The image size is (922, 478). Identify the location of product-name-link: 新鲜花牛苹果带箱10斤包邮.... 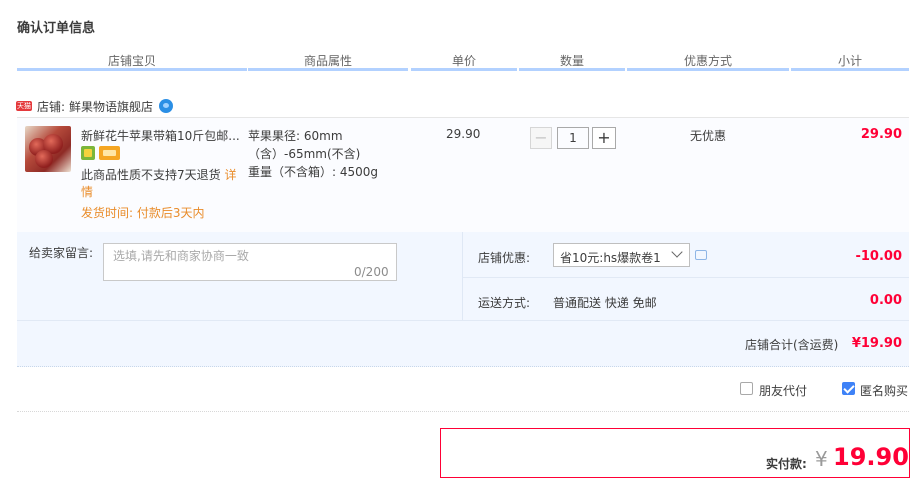
(163, 135).